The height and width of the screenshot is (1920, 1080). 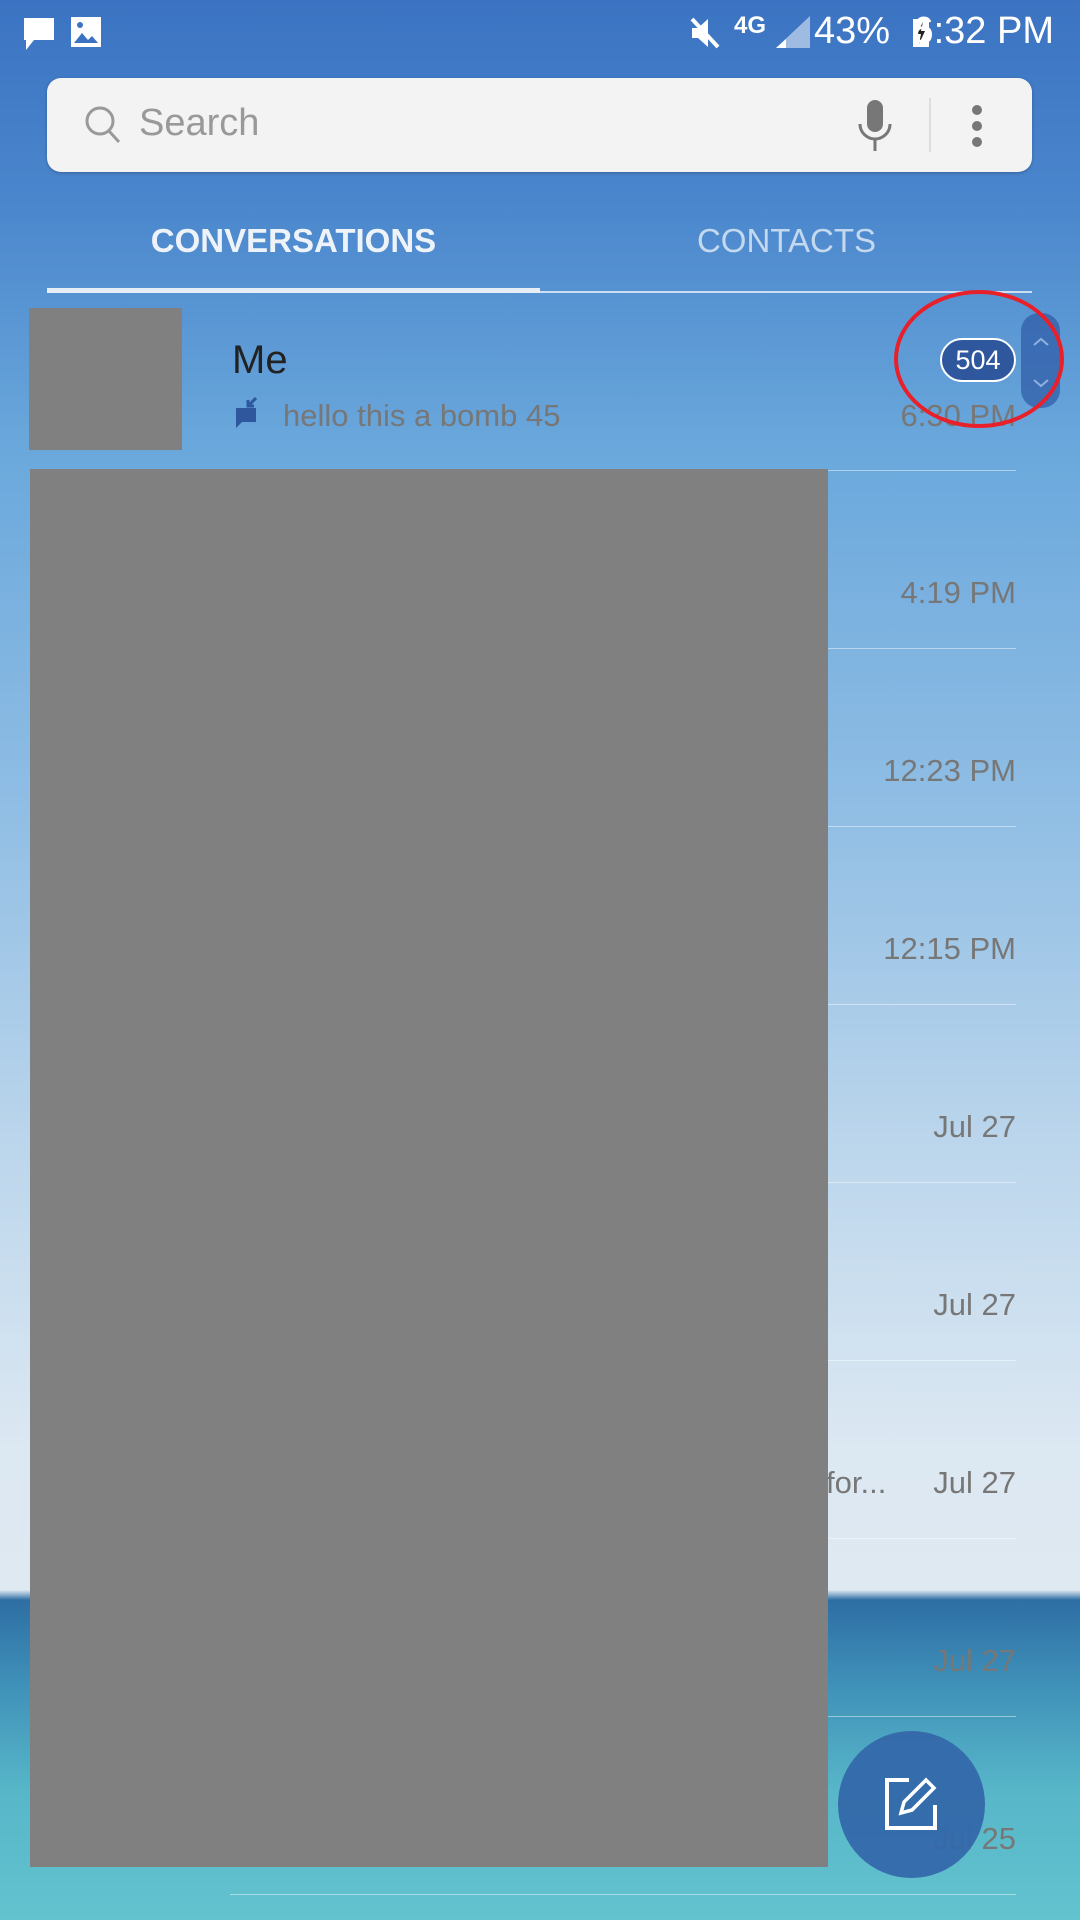 What do you see at coordinates (247, 412) in the screenshot?
I see `sent-message-icon` at bounding box center [247, 412].